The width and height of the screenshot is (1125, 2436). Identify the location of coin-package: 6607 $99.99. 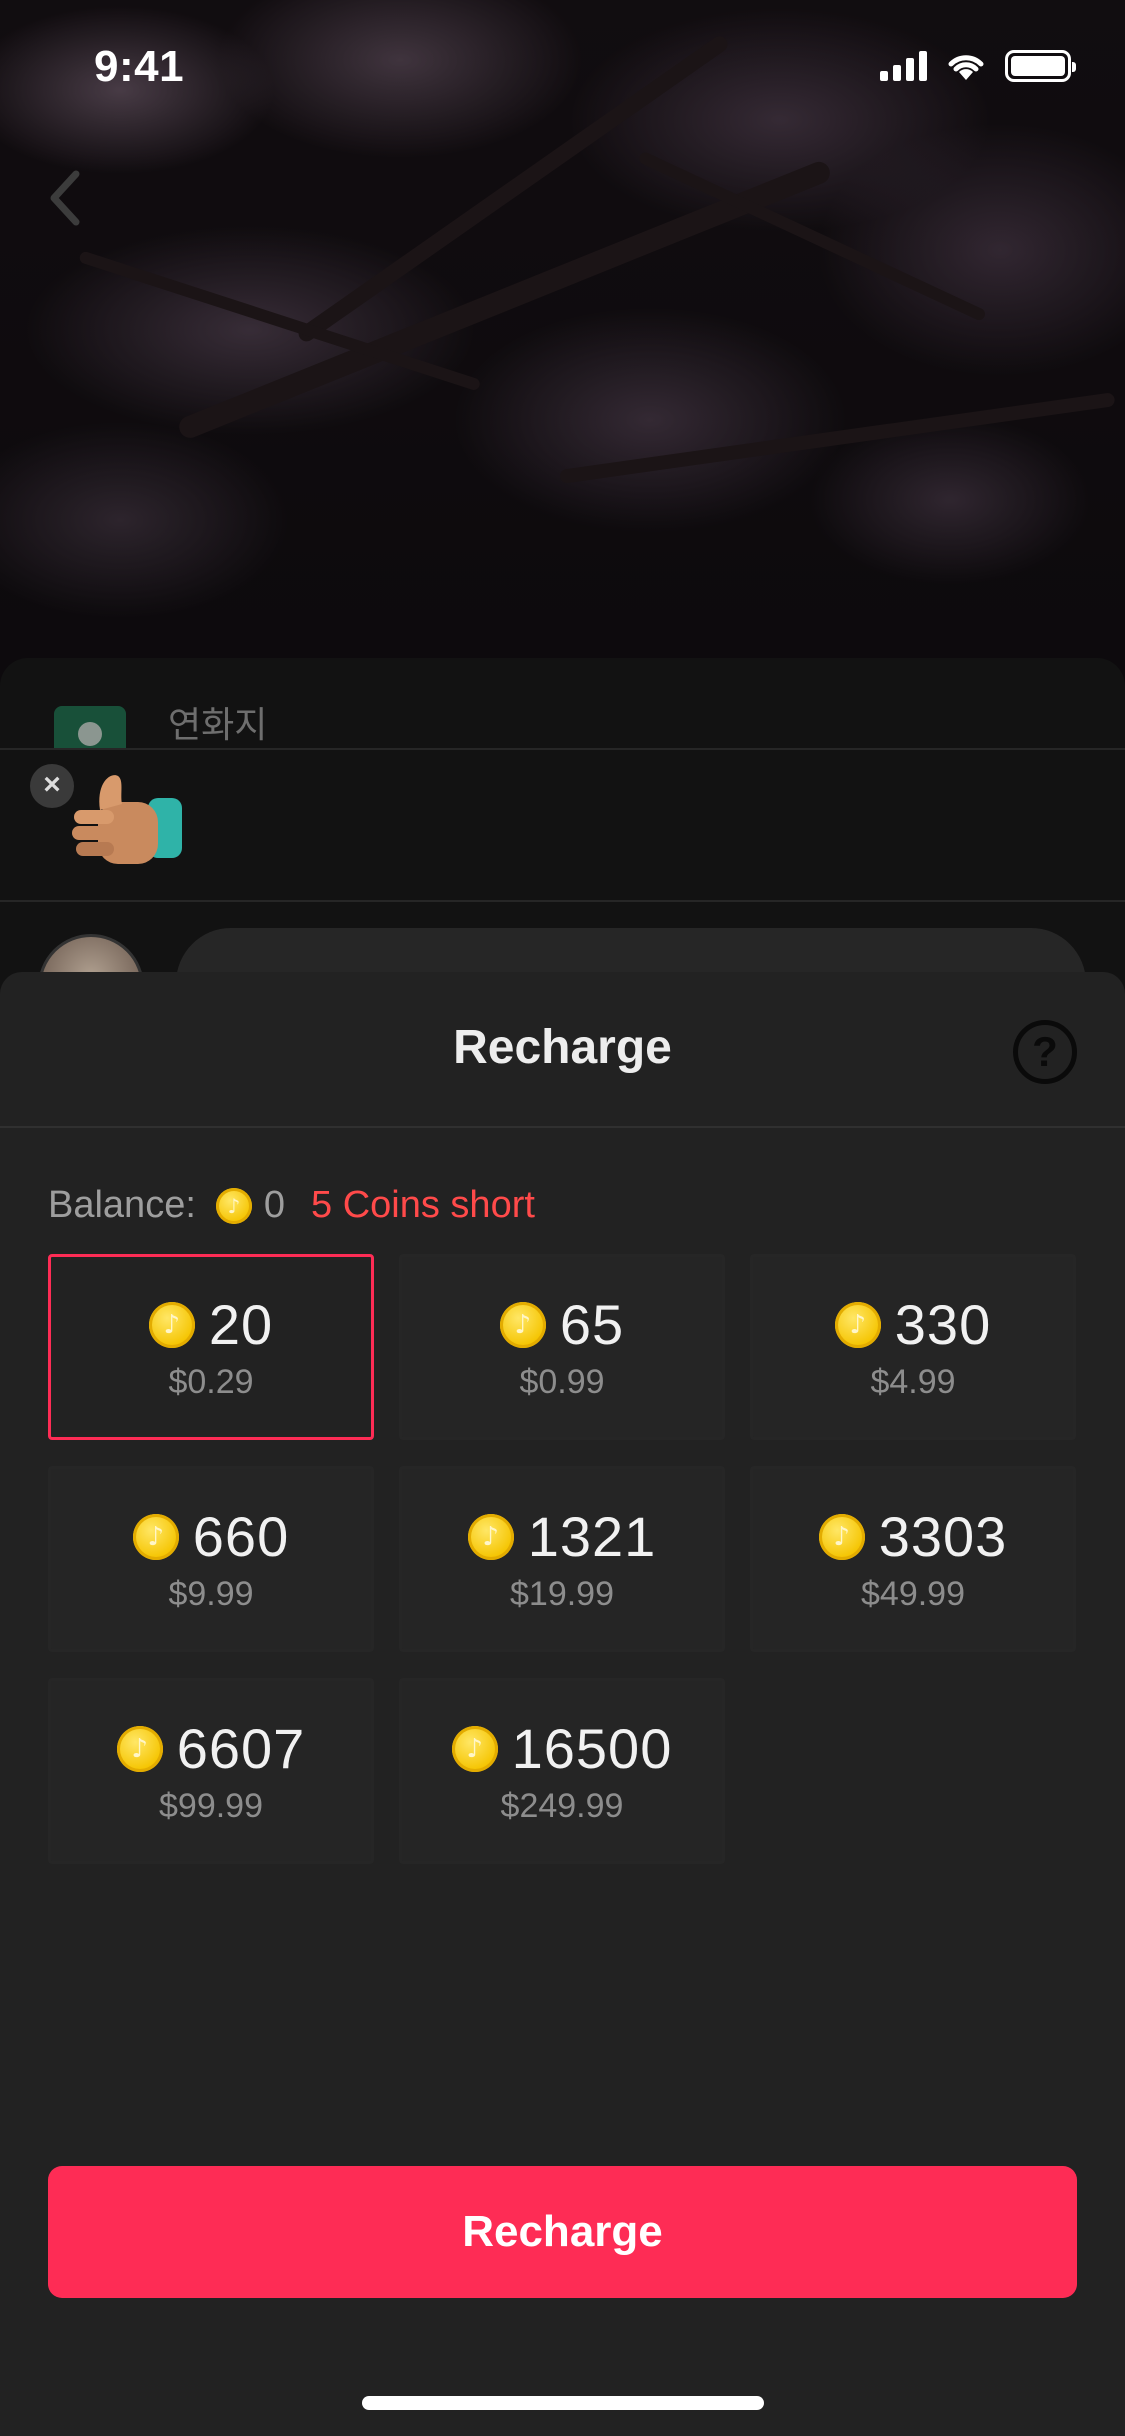
(211, 1771).